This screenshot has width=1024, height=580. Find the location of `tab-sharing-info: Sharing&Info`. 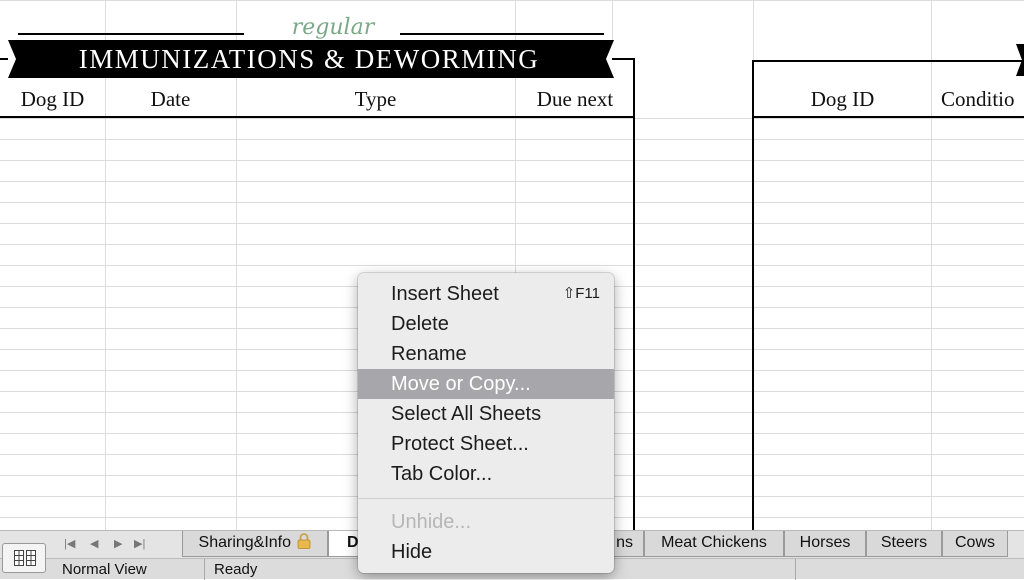

tab-sharing-info: Sharing&Info is located at coordinates (255, 544).